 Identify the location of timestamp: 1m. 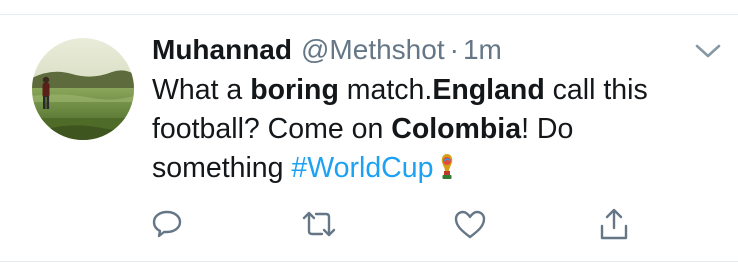
(482, 50).